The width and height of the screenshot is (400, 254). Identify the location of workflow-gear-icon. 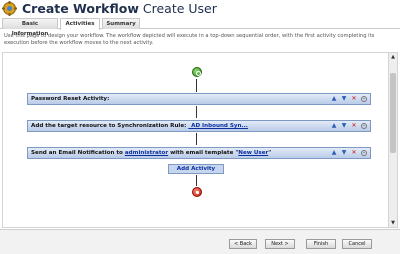
(9, 8).